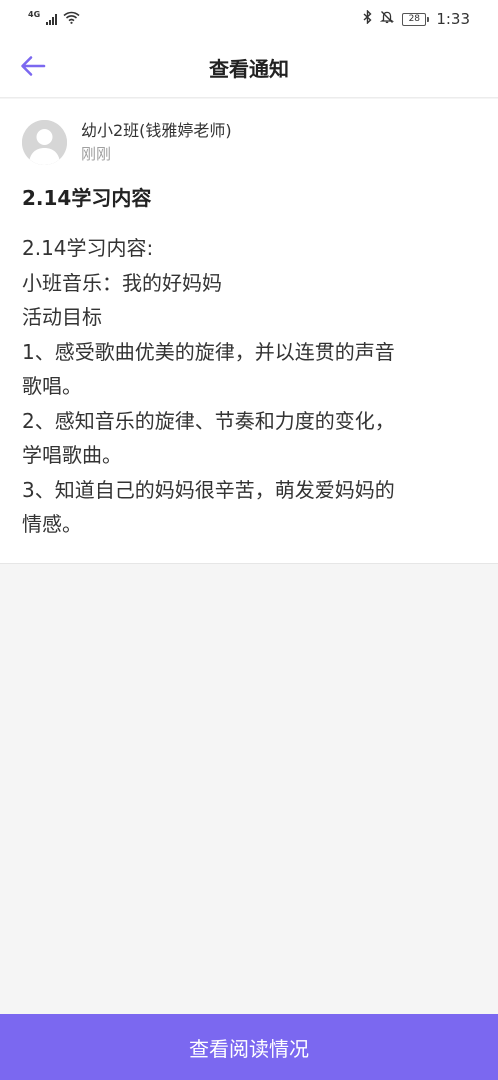 The image size is (498, 1080). I want to click on status-left: 4G, so click(54, 18).